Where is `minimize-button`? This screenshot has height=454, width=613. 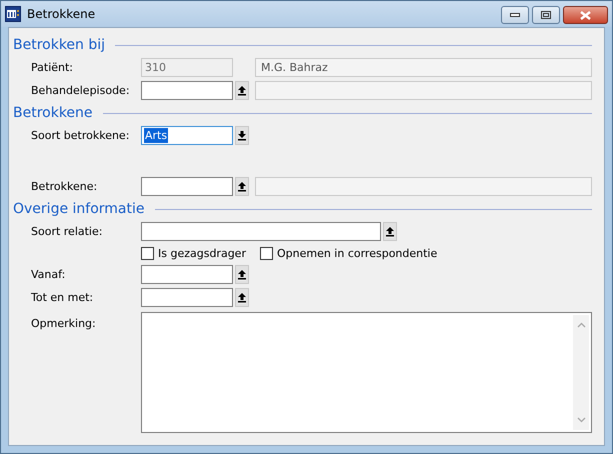
minimize-button is located at coordinates (515, 15).